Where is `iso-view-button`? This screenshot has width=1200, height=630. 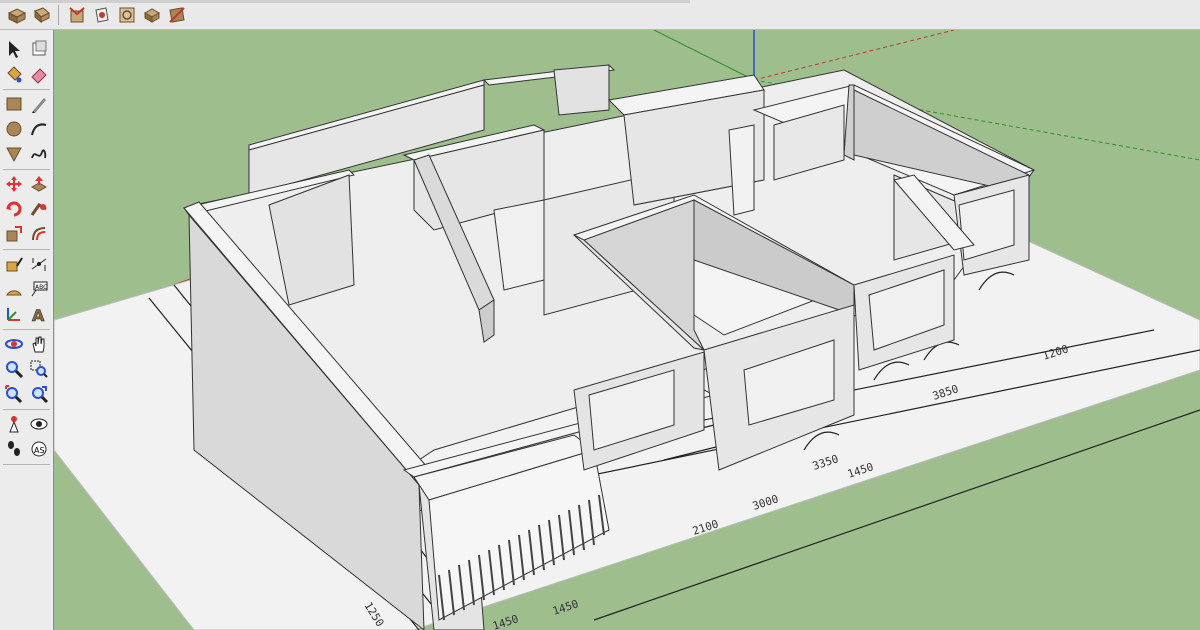
iso-view-button is located at coordinates (17, 15).